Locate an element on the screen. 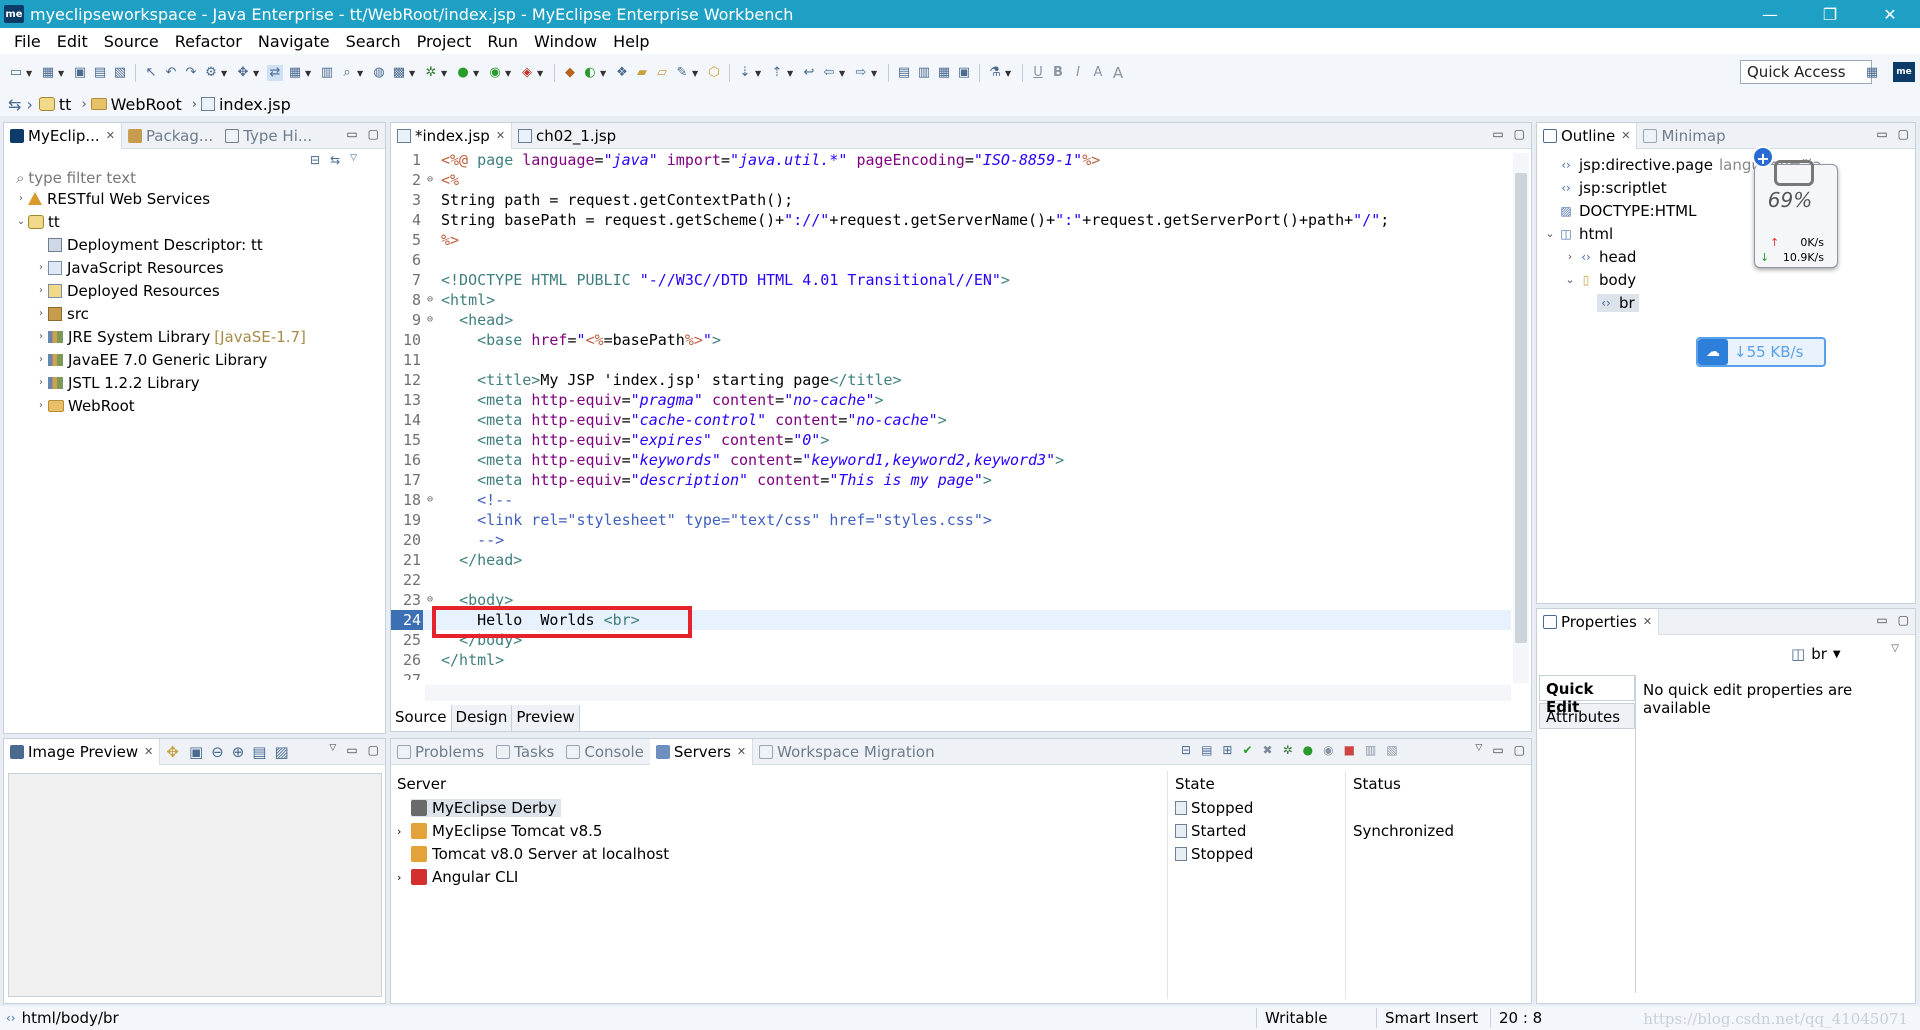  zoom-in-icon: ⊕ is located at coordinates (238, 752).